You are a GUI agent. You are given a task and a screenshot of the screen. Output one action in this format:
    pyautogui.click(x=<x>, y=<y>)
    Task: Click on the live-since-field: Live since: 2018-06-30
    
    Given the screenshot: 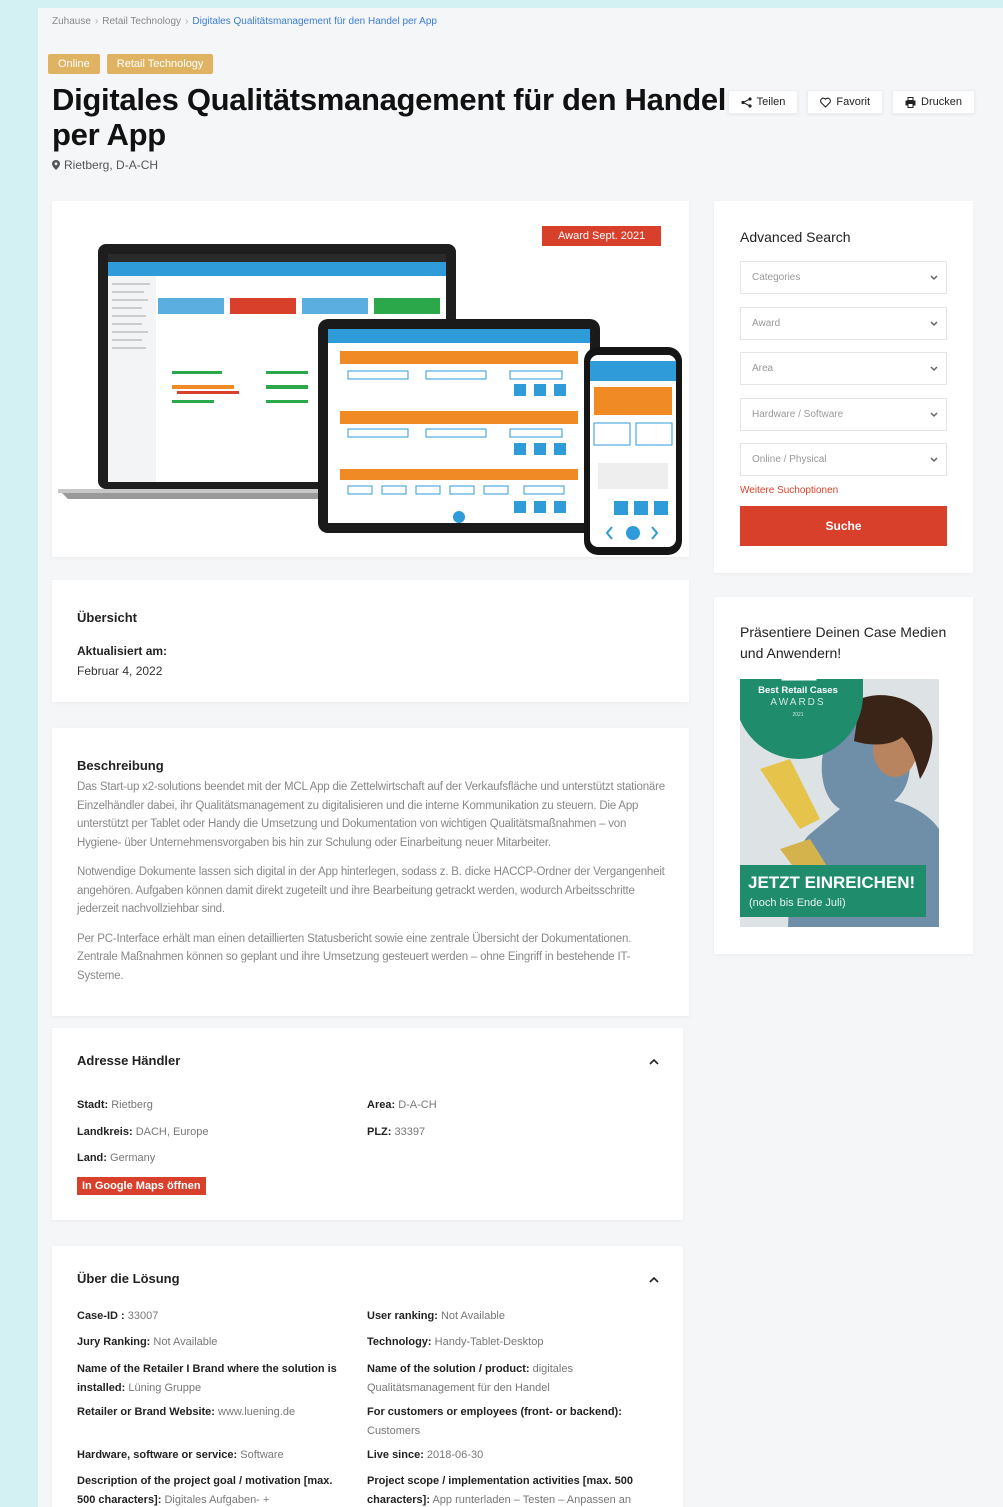 What is the action you would take?
    pyautogui.click(x=425, y=1455)
    